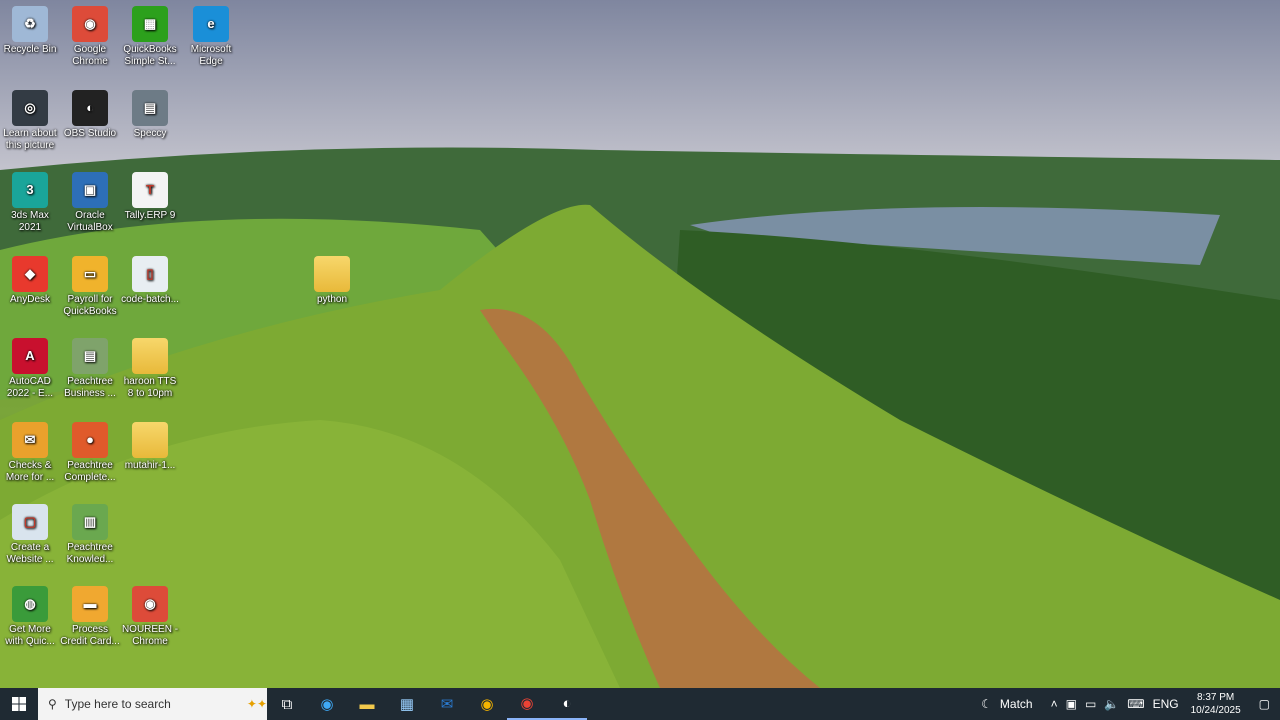  Describe the element at coordinates (150, 635) in the screenshot. I see `desktop-shortcut-label: NOUREEN - Chrome` at that location.